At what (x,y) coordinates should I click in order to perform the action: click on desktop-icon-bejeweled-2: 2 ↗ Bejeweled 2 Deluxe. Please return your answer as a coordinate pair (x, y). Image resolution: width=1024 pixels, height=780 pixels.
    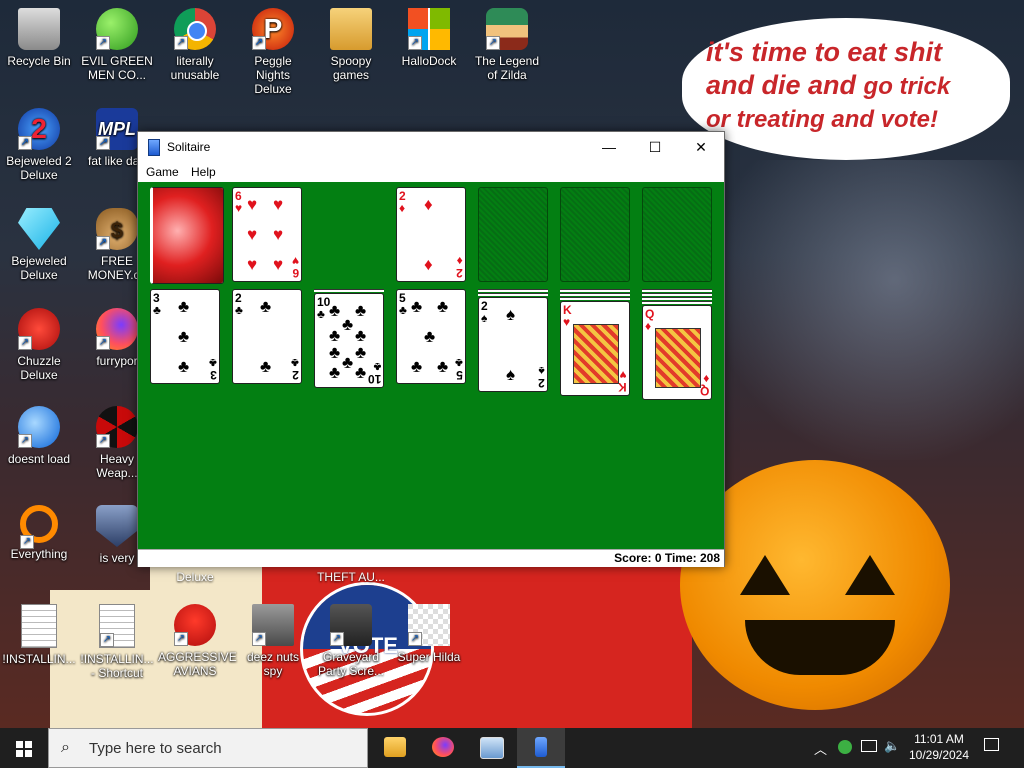
    Looking at the image, I should click on (39, 145).